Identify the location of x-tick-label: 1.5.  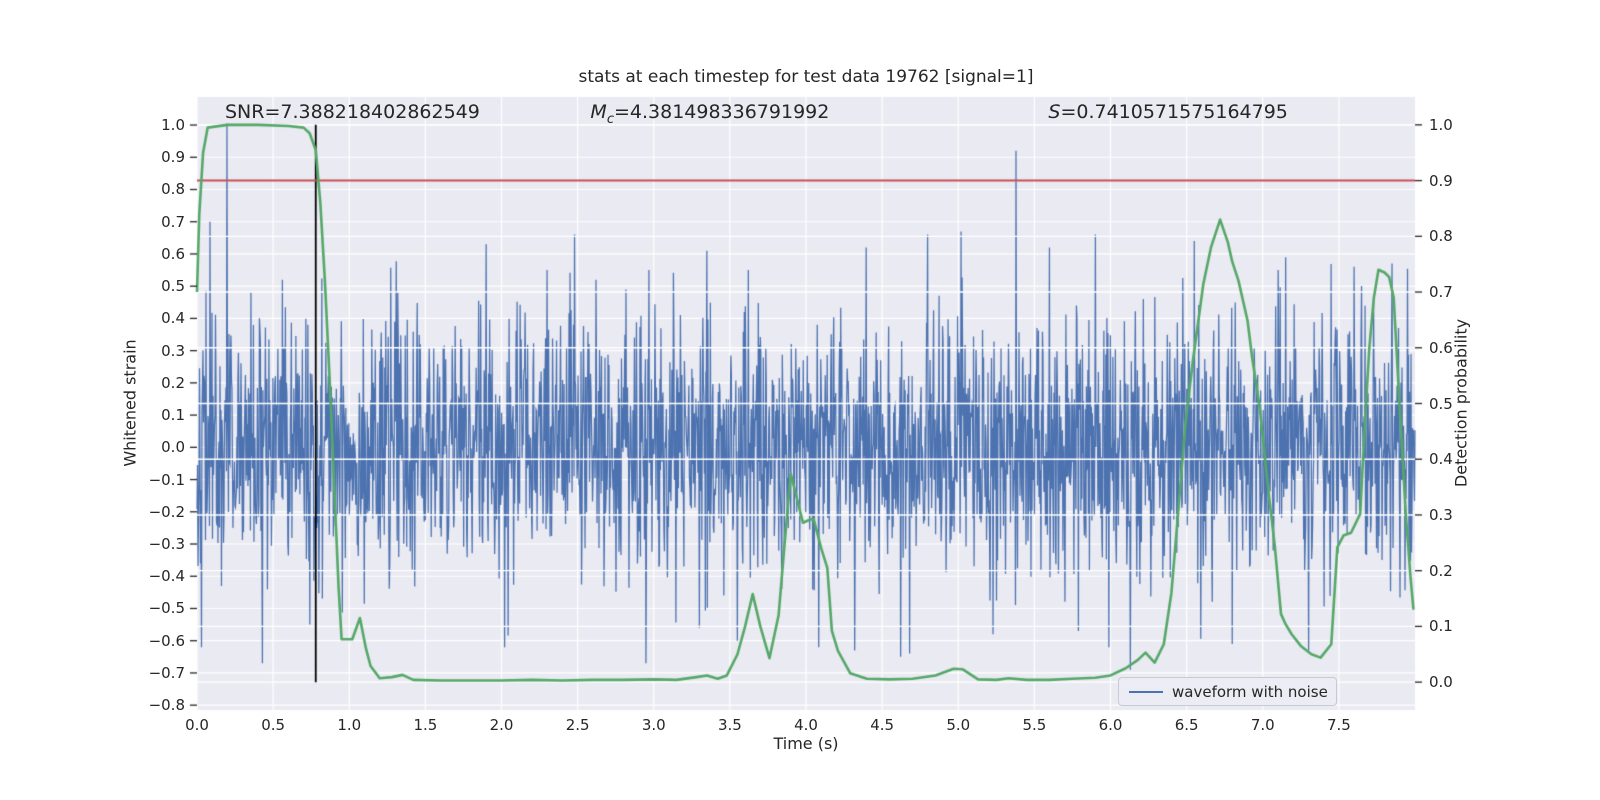
(425, 725).